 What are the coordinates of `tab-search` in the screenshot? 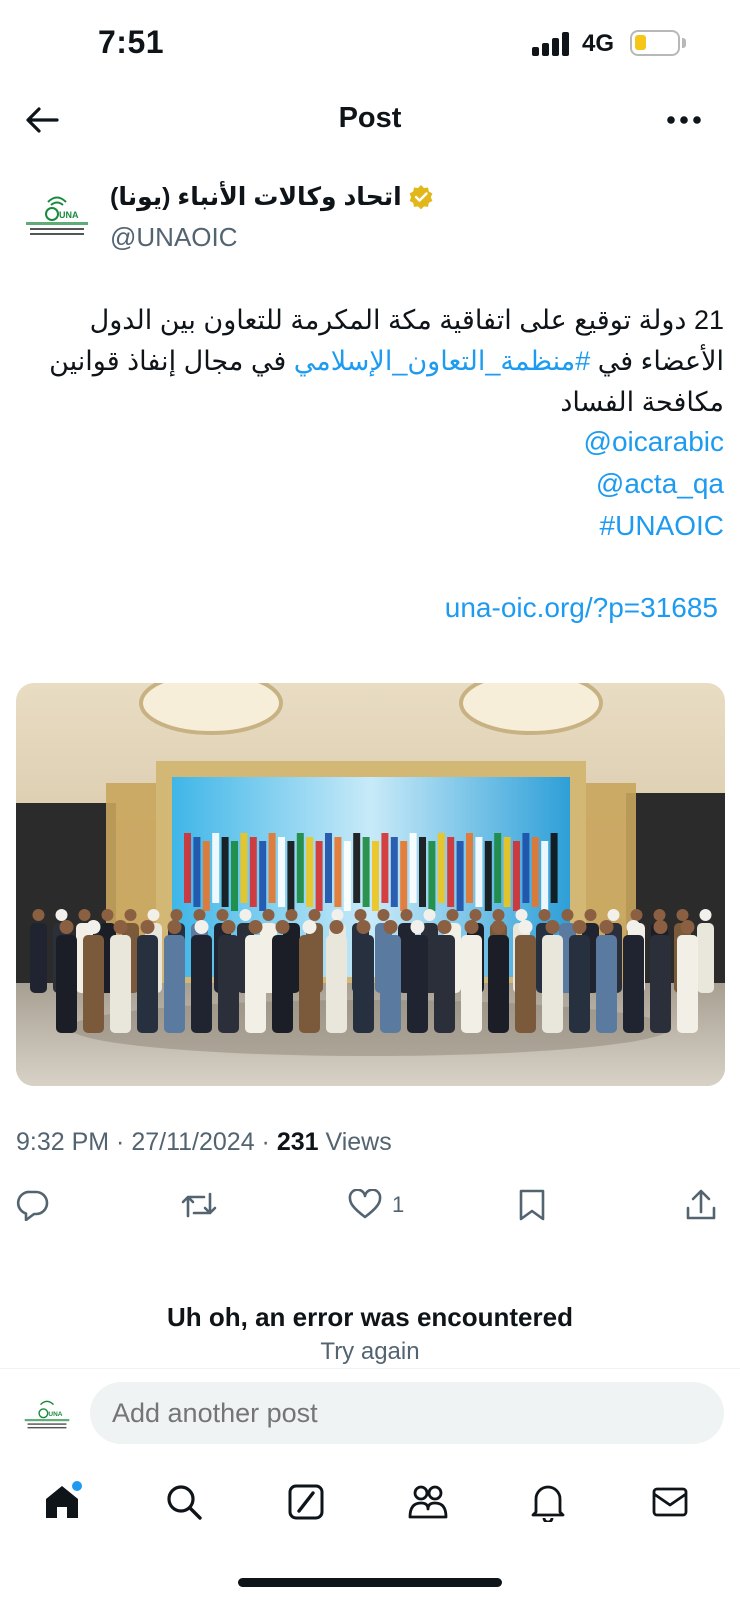 It's located at (184, 1502).